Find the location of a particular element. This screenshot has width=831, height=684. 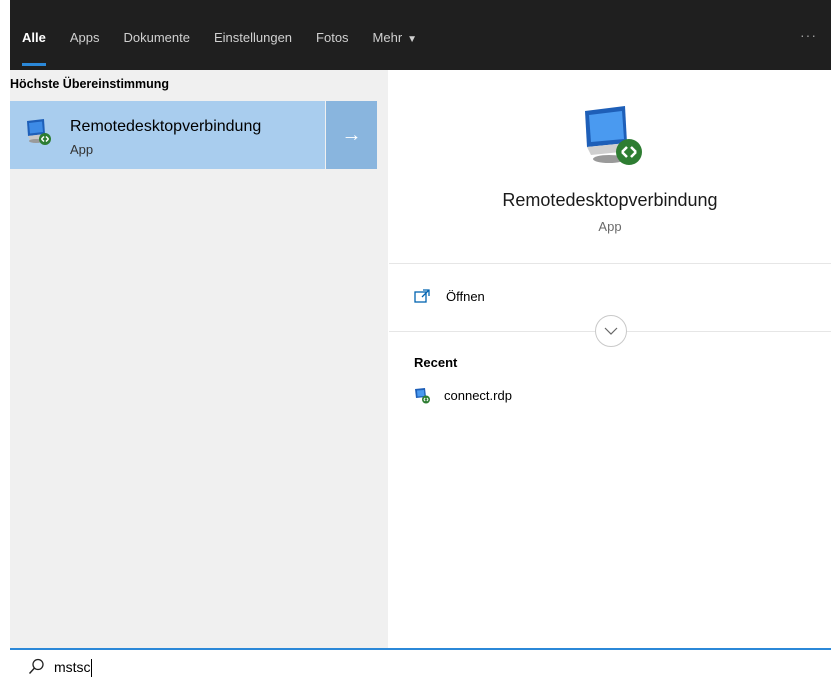

caret-down-icon: ▼ is located at coordinates (412, 39).